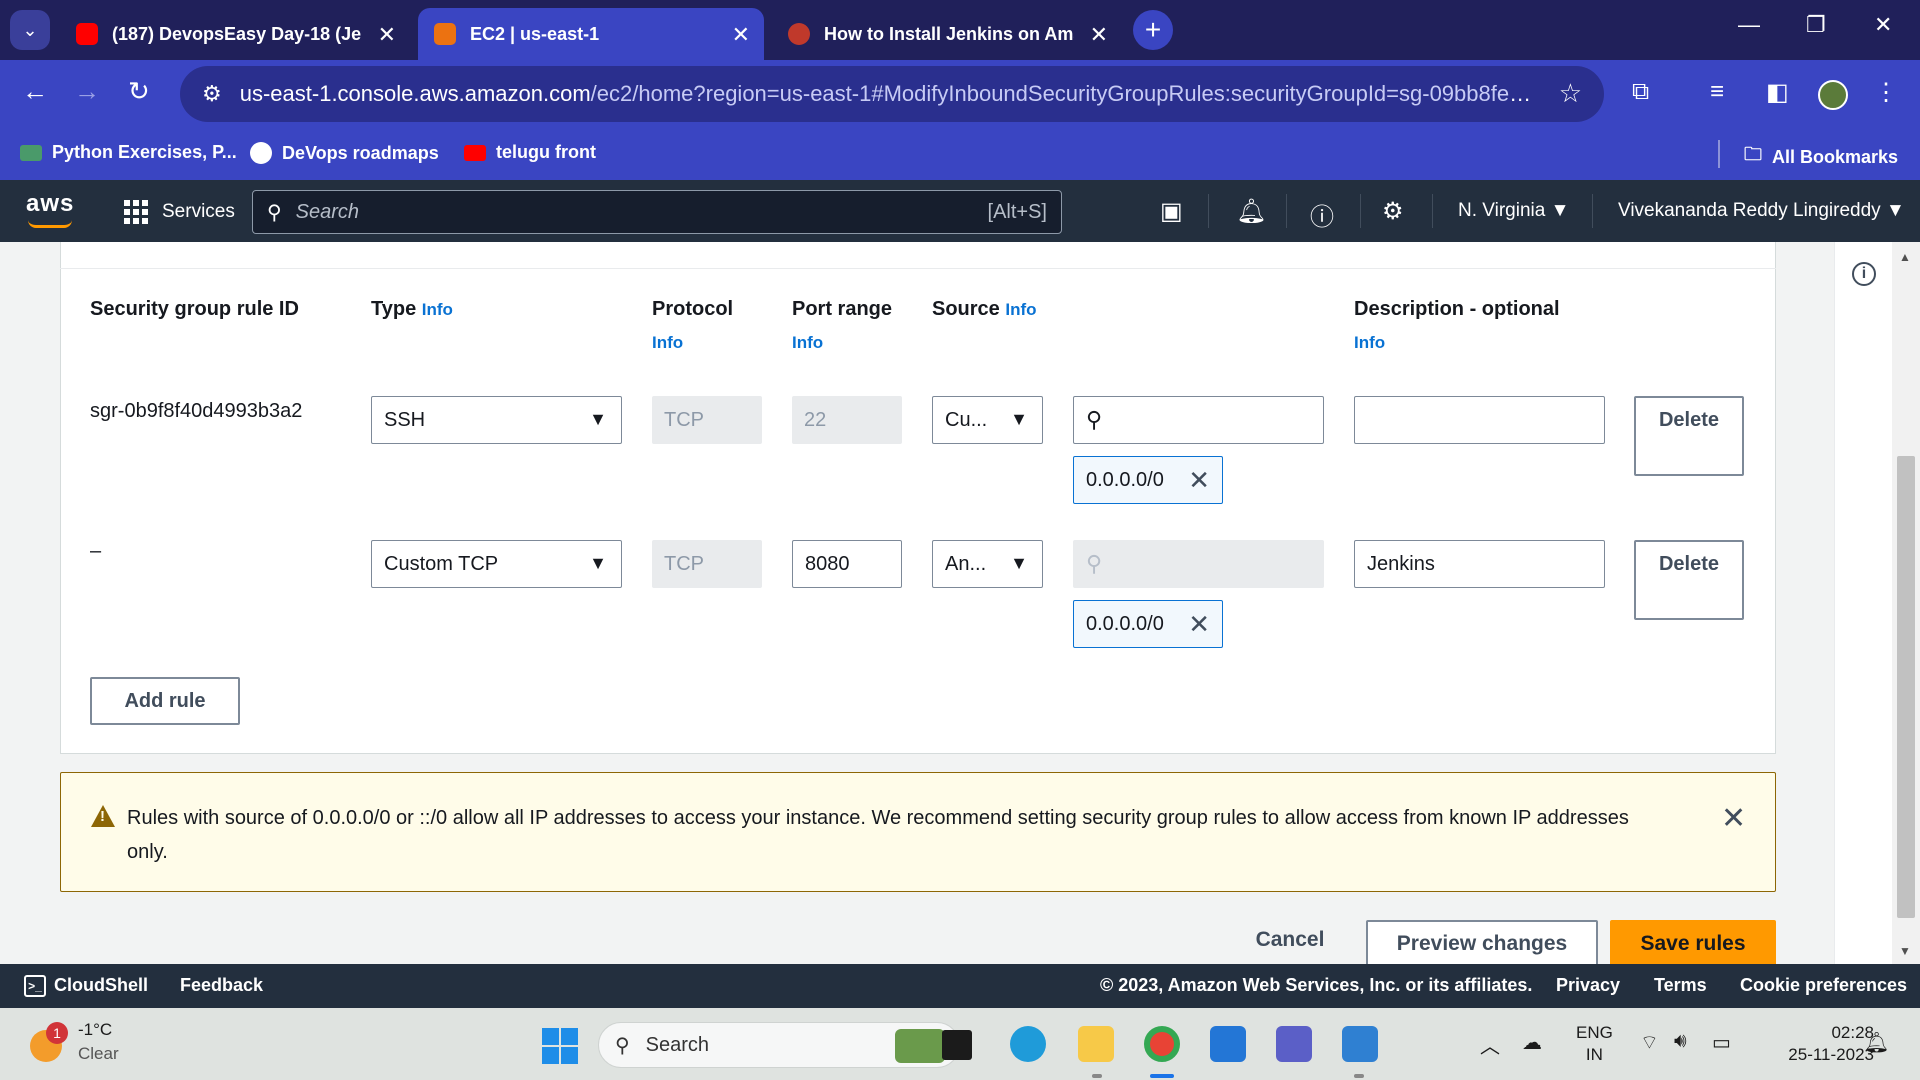 The width and height of the screenshot is (1920, 1080). What do you see at coordinates (1816, 1044) in the screenshot?
I see `system-clock: 02:28 25-11-2023` at bounding box center [1816, 1044].